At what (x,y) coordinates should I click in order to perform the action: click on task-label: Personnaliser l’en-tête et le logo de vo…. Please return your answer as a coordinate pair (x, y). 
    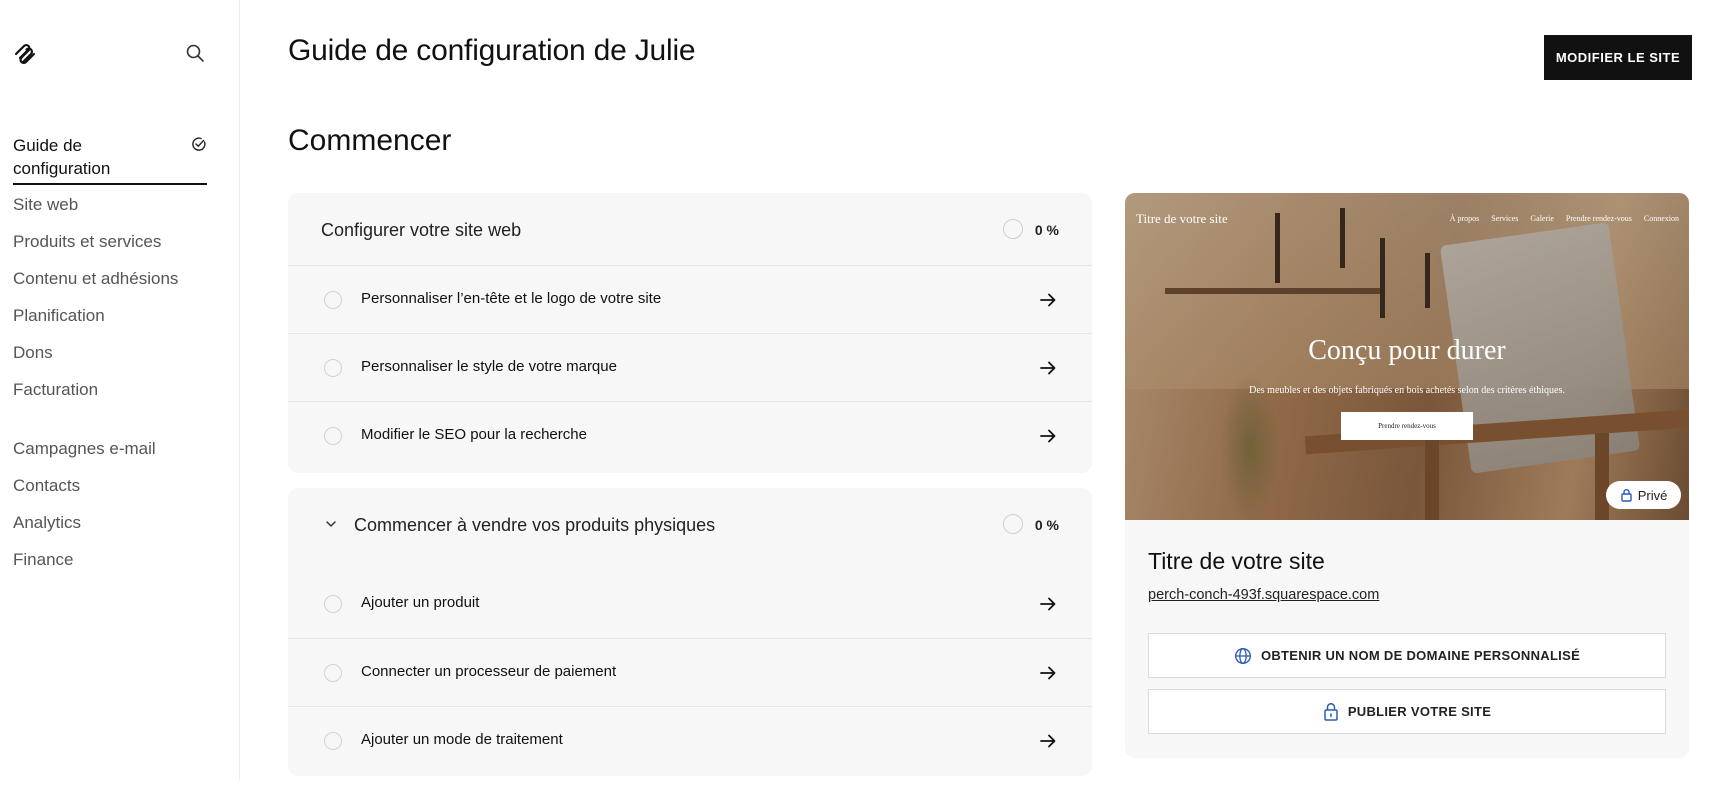
    Looking at the image, I should click on (511, 298).